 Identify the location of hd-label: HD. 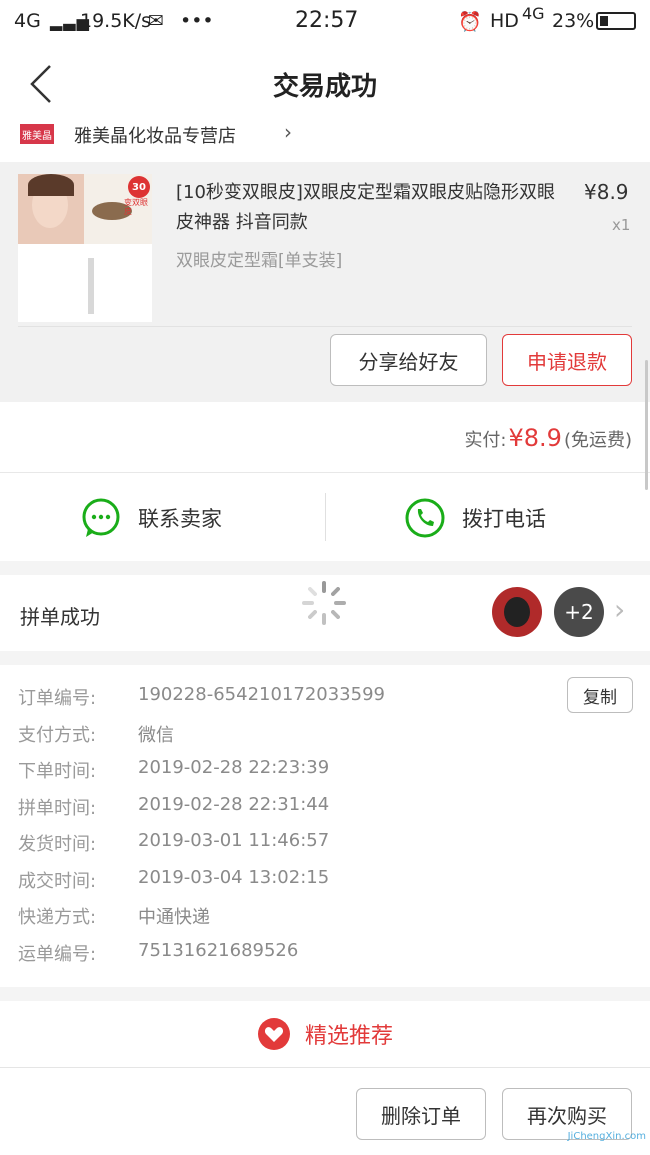
(504, 21).